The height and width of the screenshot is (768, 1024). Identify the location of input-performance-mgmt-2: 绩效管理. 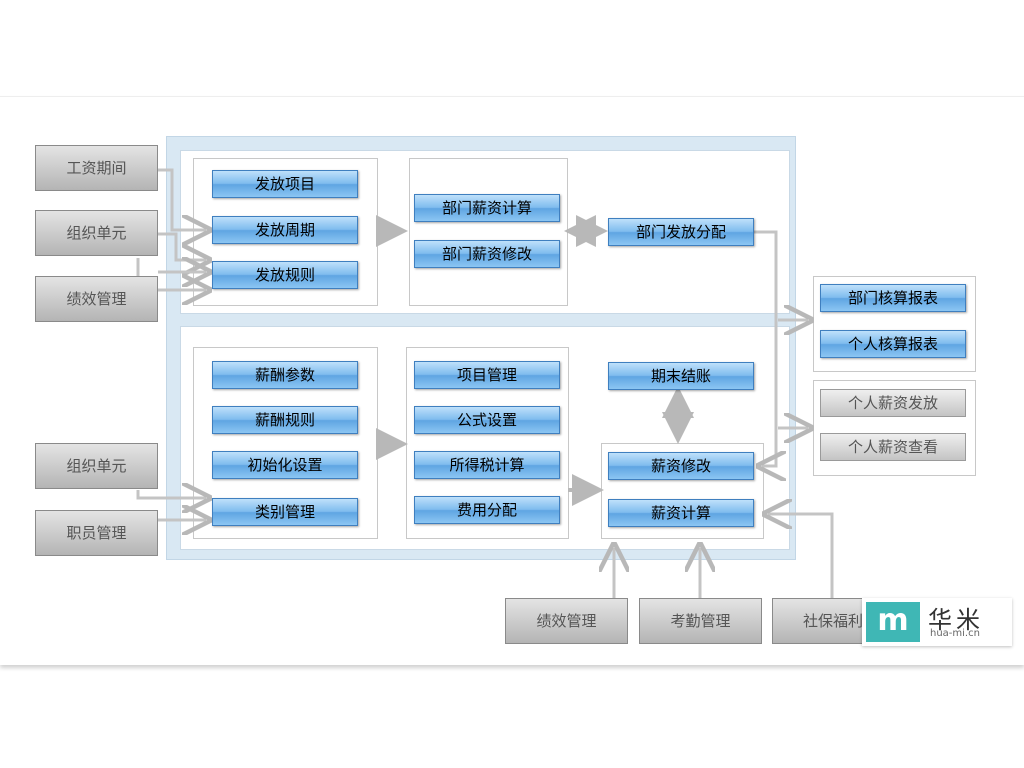
(566, 621).